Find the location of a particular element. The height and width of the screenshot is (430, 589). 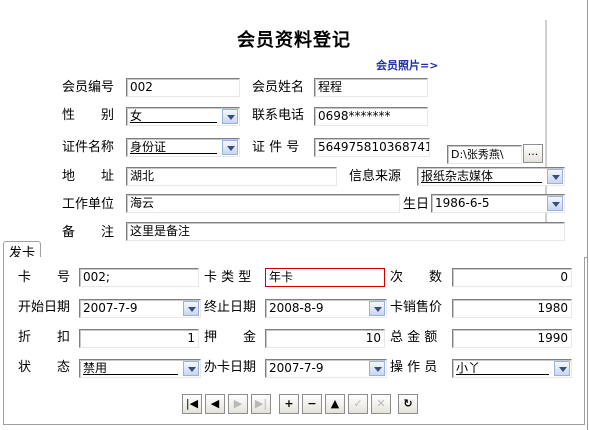

last-record-button: ▶| is located at coordinates (261, 404).